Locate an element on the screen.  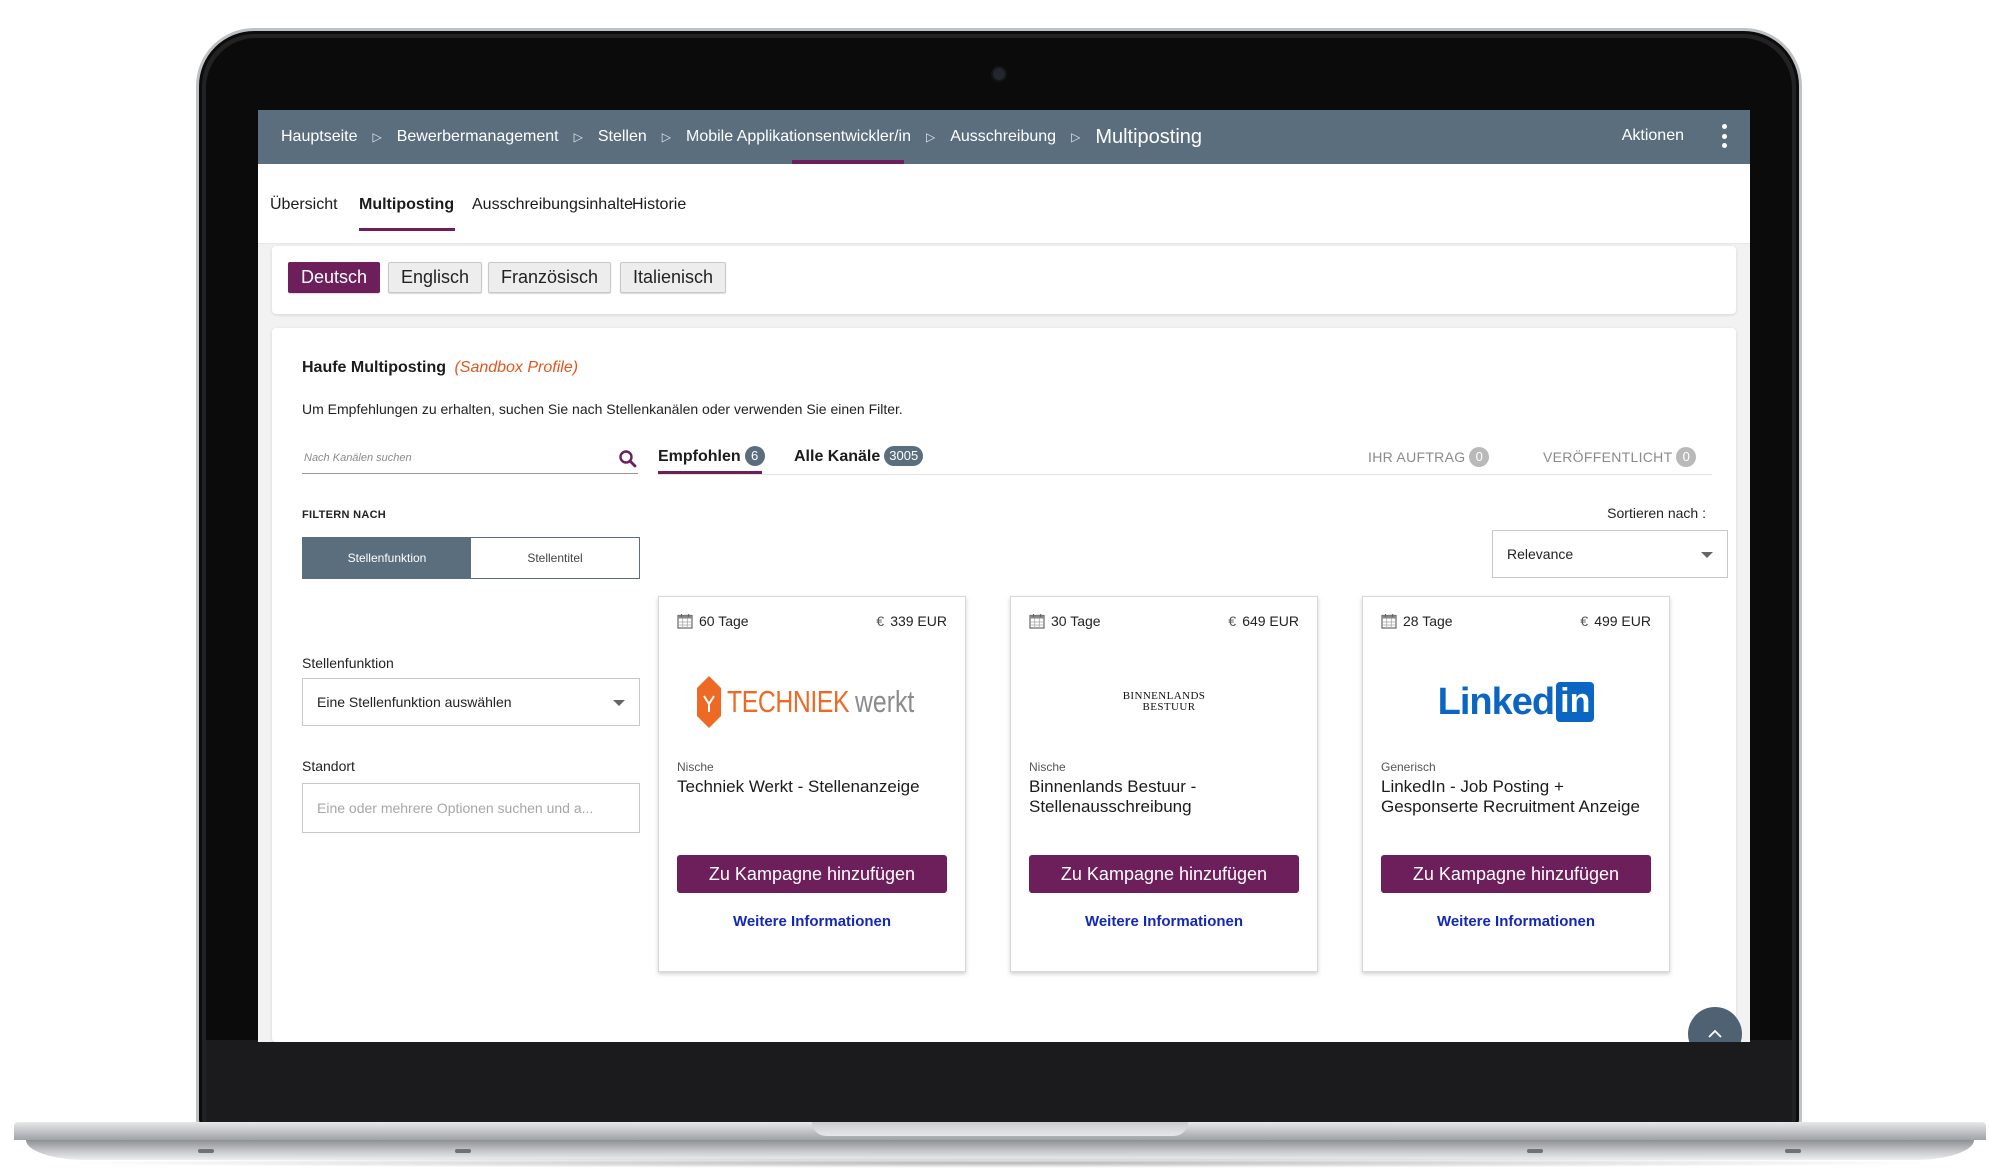
card-price-text: 499 EUR is located at coordinates (1622, 621).